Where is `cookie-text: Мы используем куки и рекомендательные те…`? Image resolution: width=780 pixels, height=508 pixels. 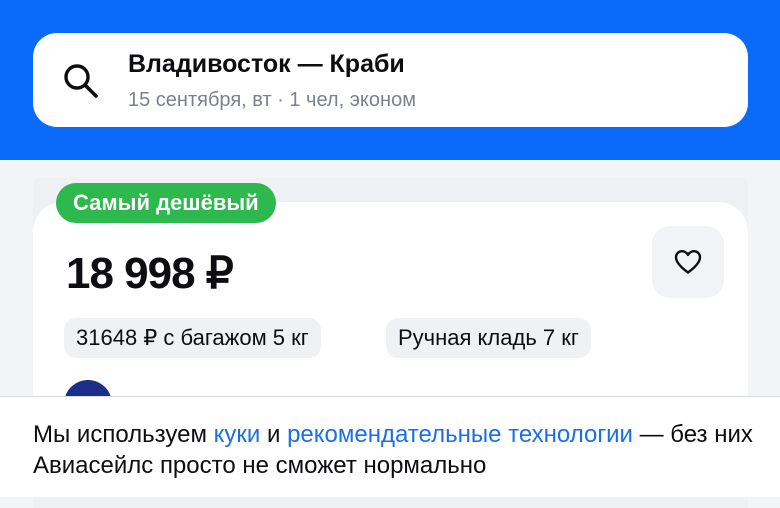 cookie-text: Мы используем куки и рекомендательные те… is located at coordinates (393, 450).